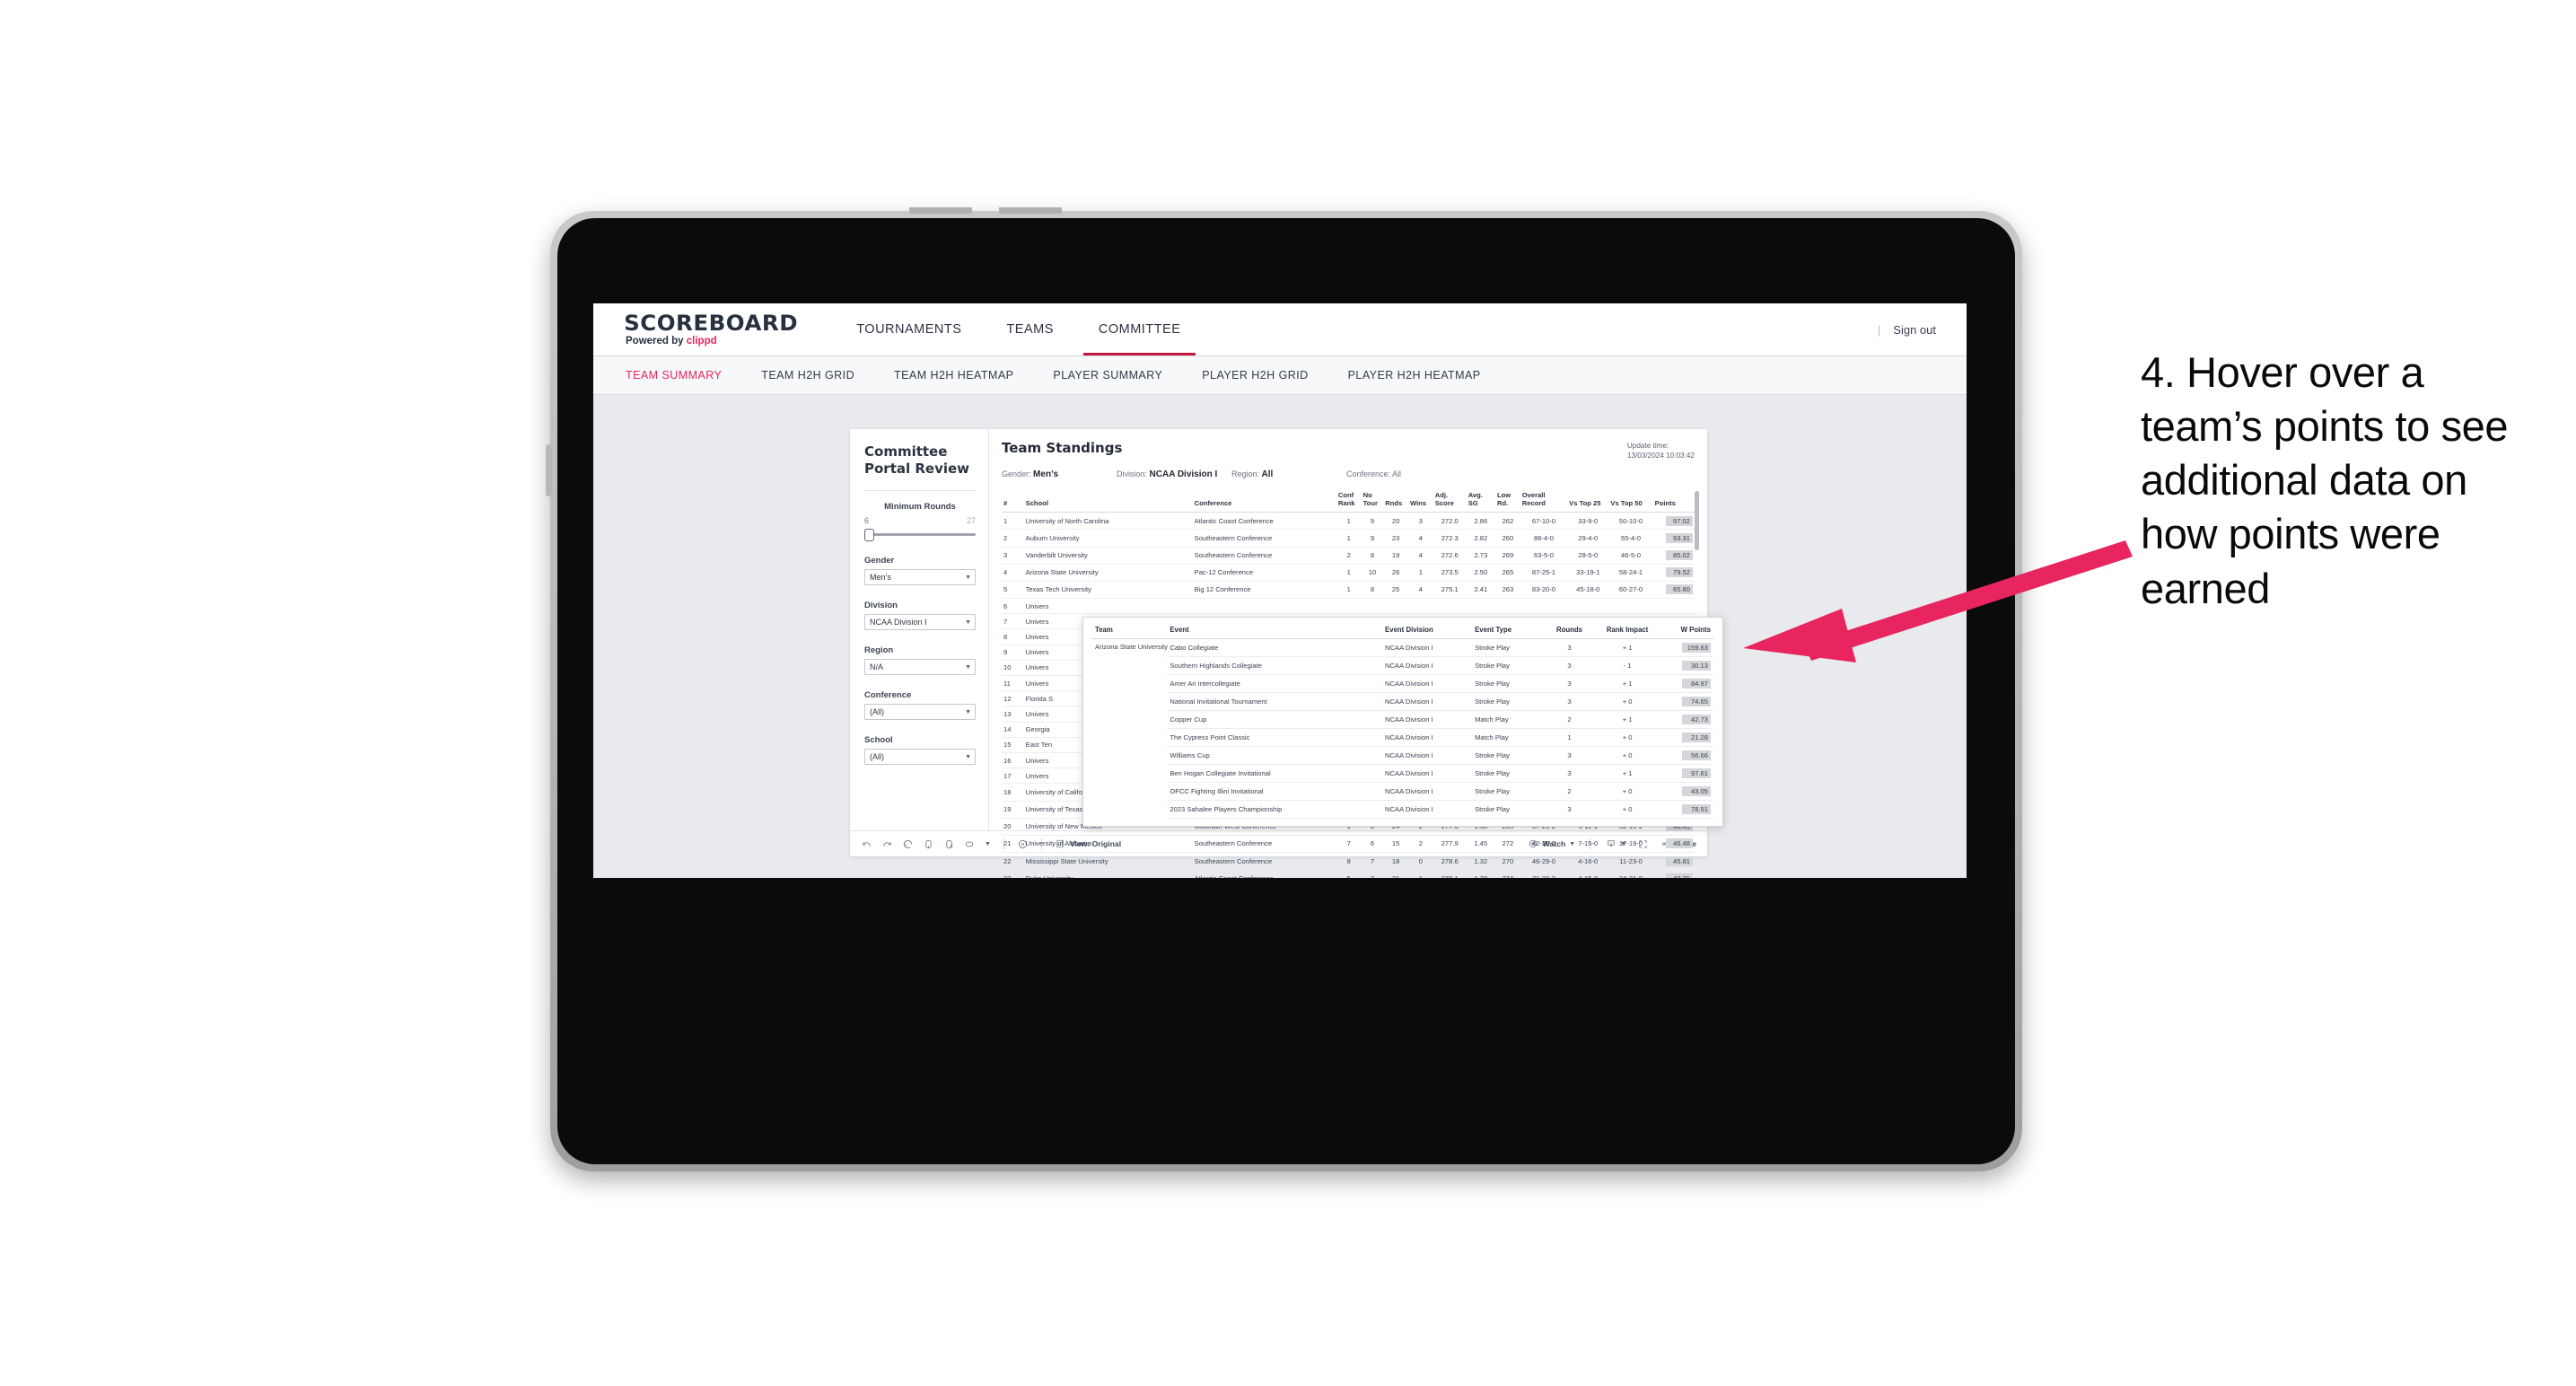  I want to click on row-points: 85.02, so click(1673, 556).